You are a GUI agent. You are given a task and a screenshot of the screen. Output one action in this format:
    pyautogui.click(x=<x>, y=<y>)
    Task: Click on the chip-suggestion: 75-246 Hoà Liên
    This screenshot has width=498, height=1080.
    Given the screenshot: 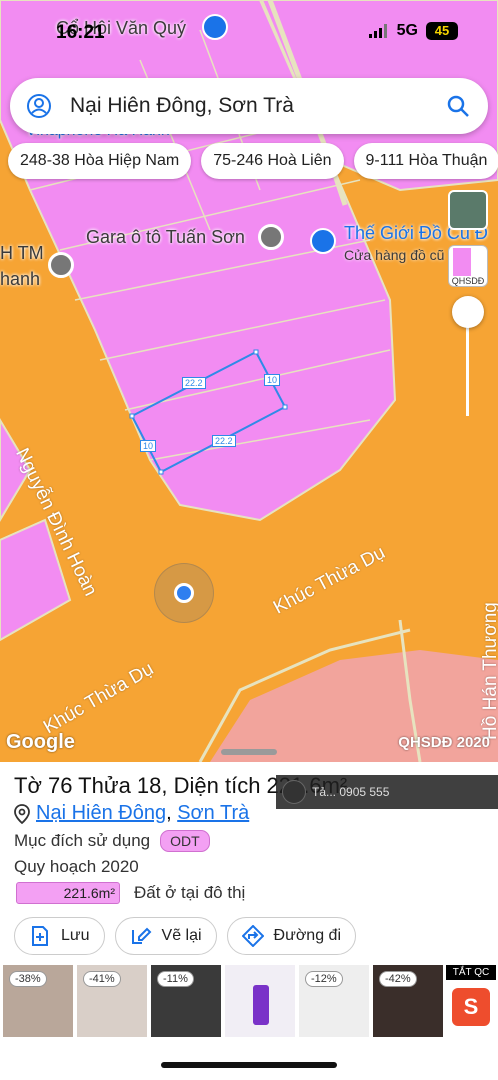 What is the action you would take?
    pyautogui.click(x=272, y=161)
    